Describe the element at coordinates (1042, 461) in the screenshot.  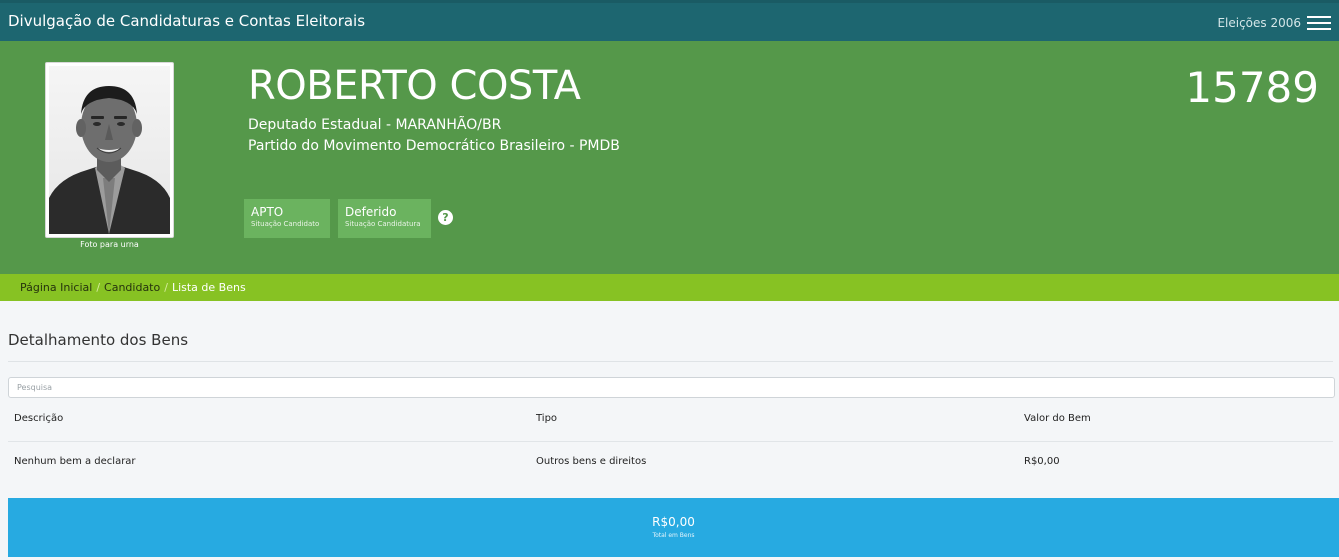
I see `table-cell-value: R$0,00` at that location.